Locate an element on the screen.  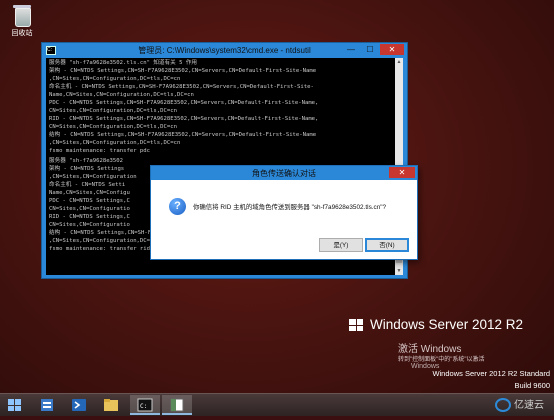
recycle-bin: 回收站 is located at coordinates (22, 21).